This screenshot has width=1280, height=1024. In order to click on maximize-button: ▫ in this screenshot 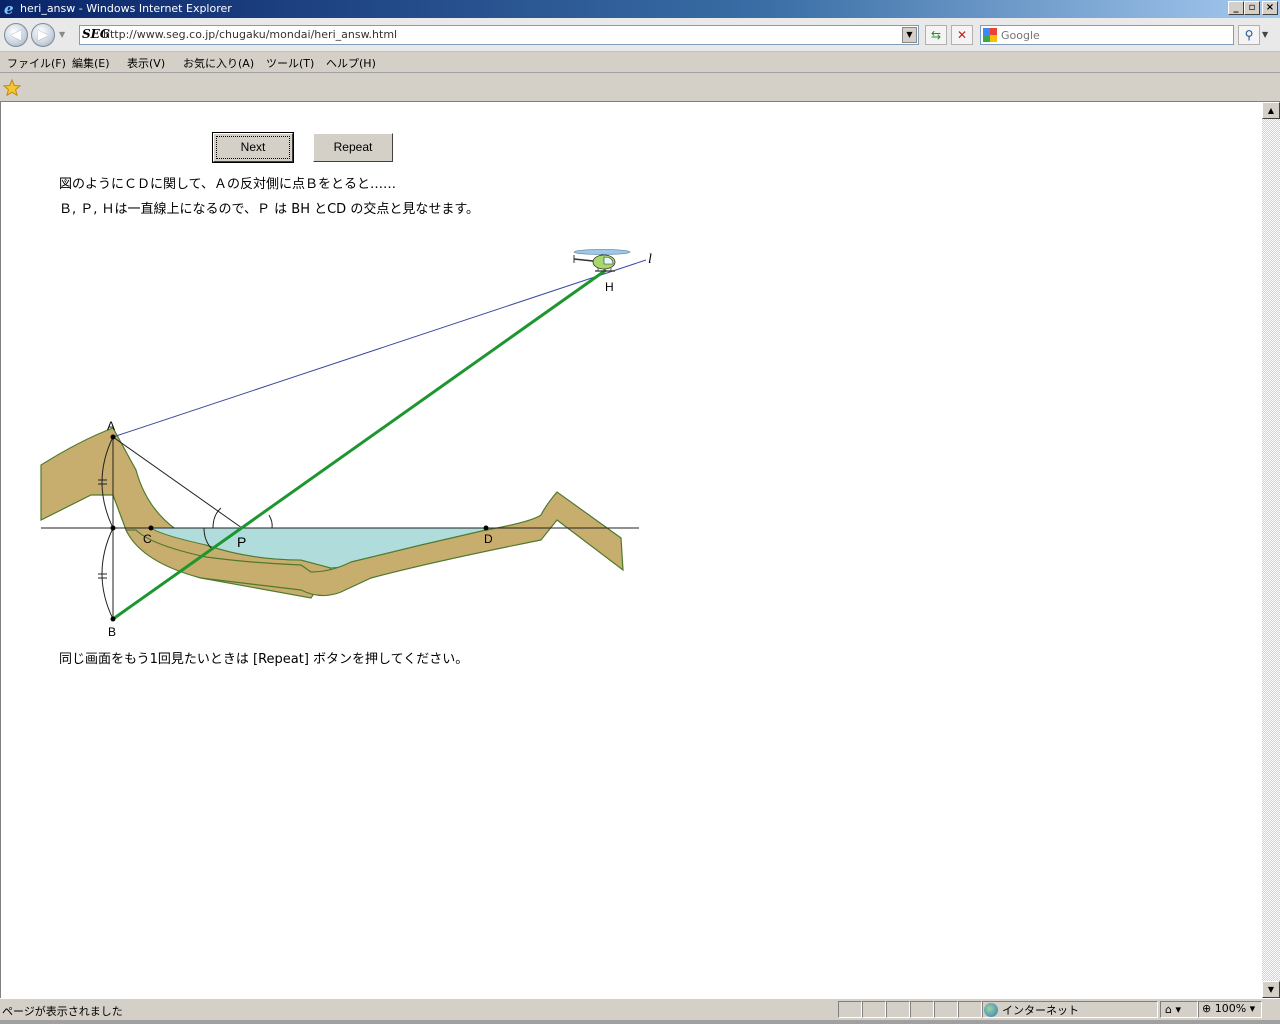, I will do `click(1252, 8)`.